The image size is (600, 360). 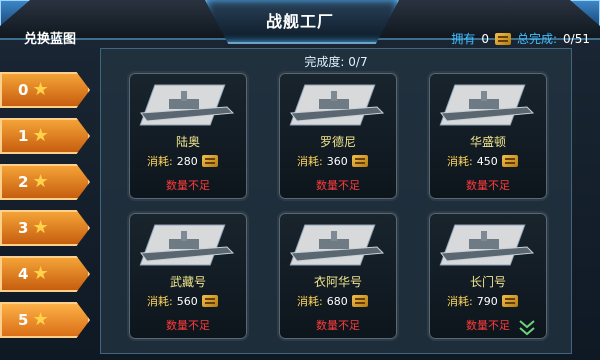 I want to click on filter-label: 2, so click(x=23, y=182).